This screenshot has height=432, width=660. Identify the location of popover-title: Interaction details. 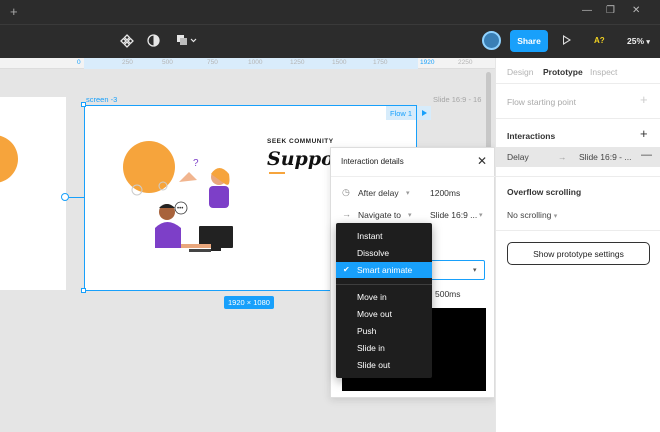
(372, 161).